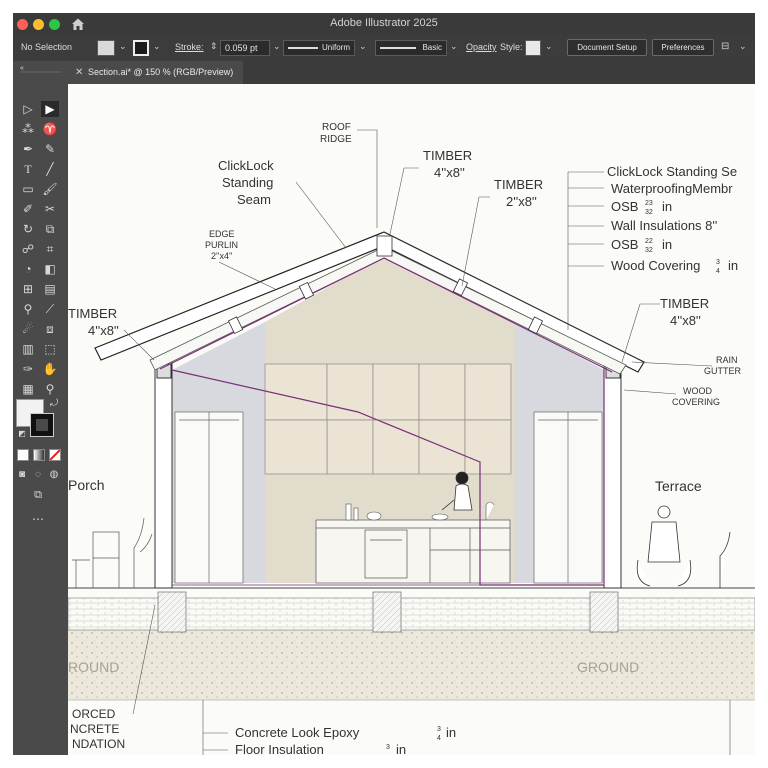  I want to click on document-setup-button: Document Setup, so click(607, 47).